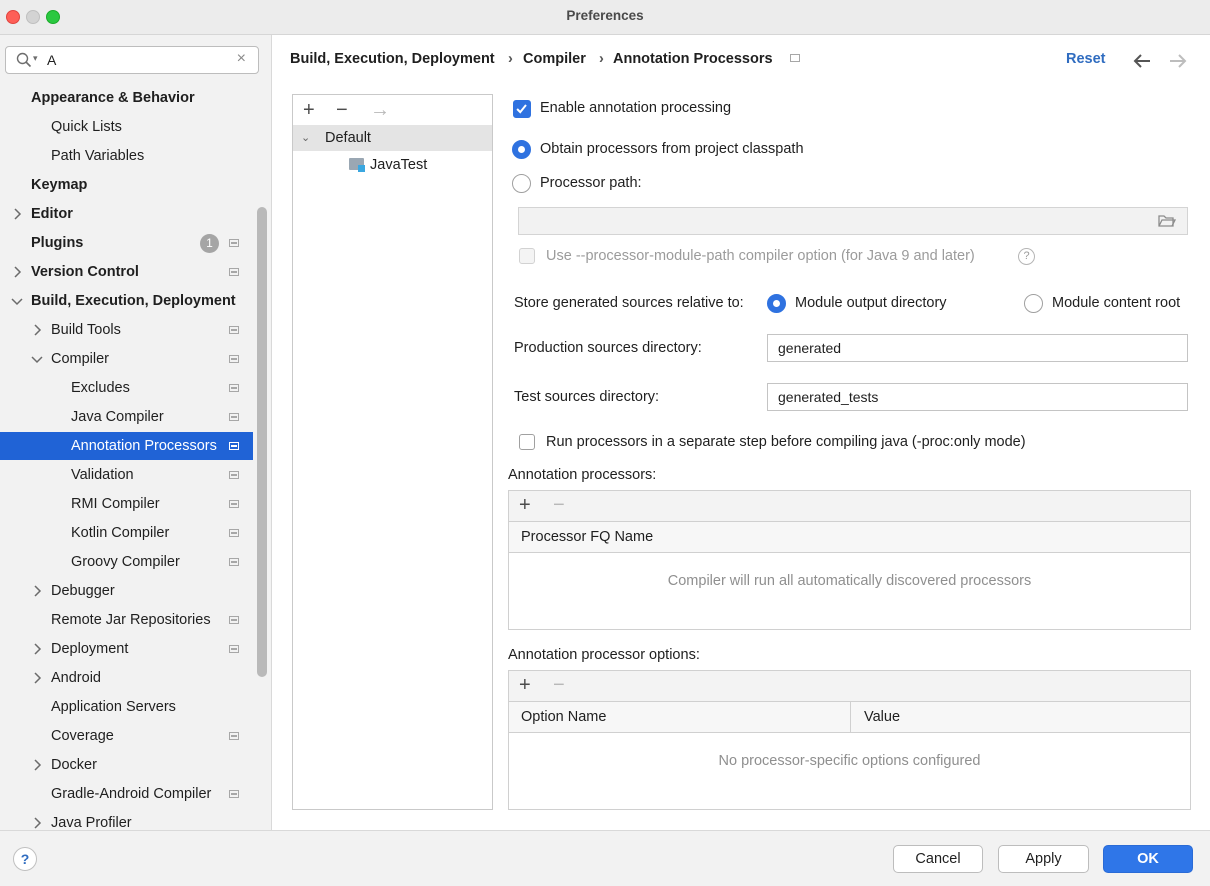  What do you see at coordinates (522, 109) in the screenshot?
I see `enable-annotation-processing-checkbox` at bounding box center [522, 109].